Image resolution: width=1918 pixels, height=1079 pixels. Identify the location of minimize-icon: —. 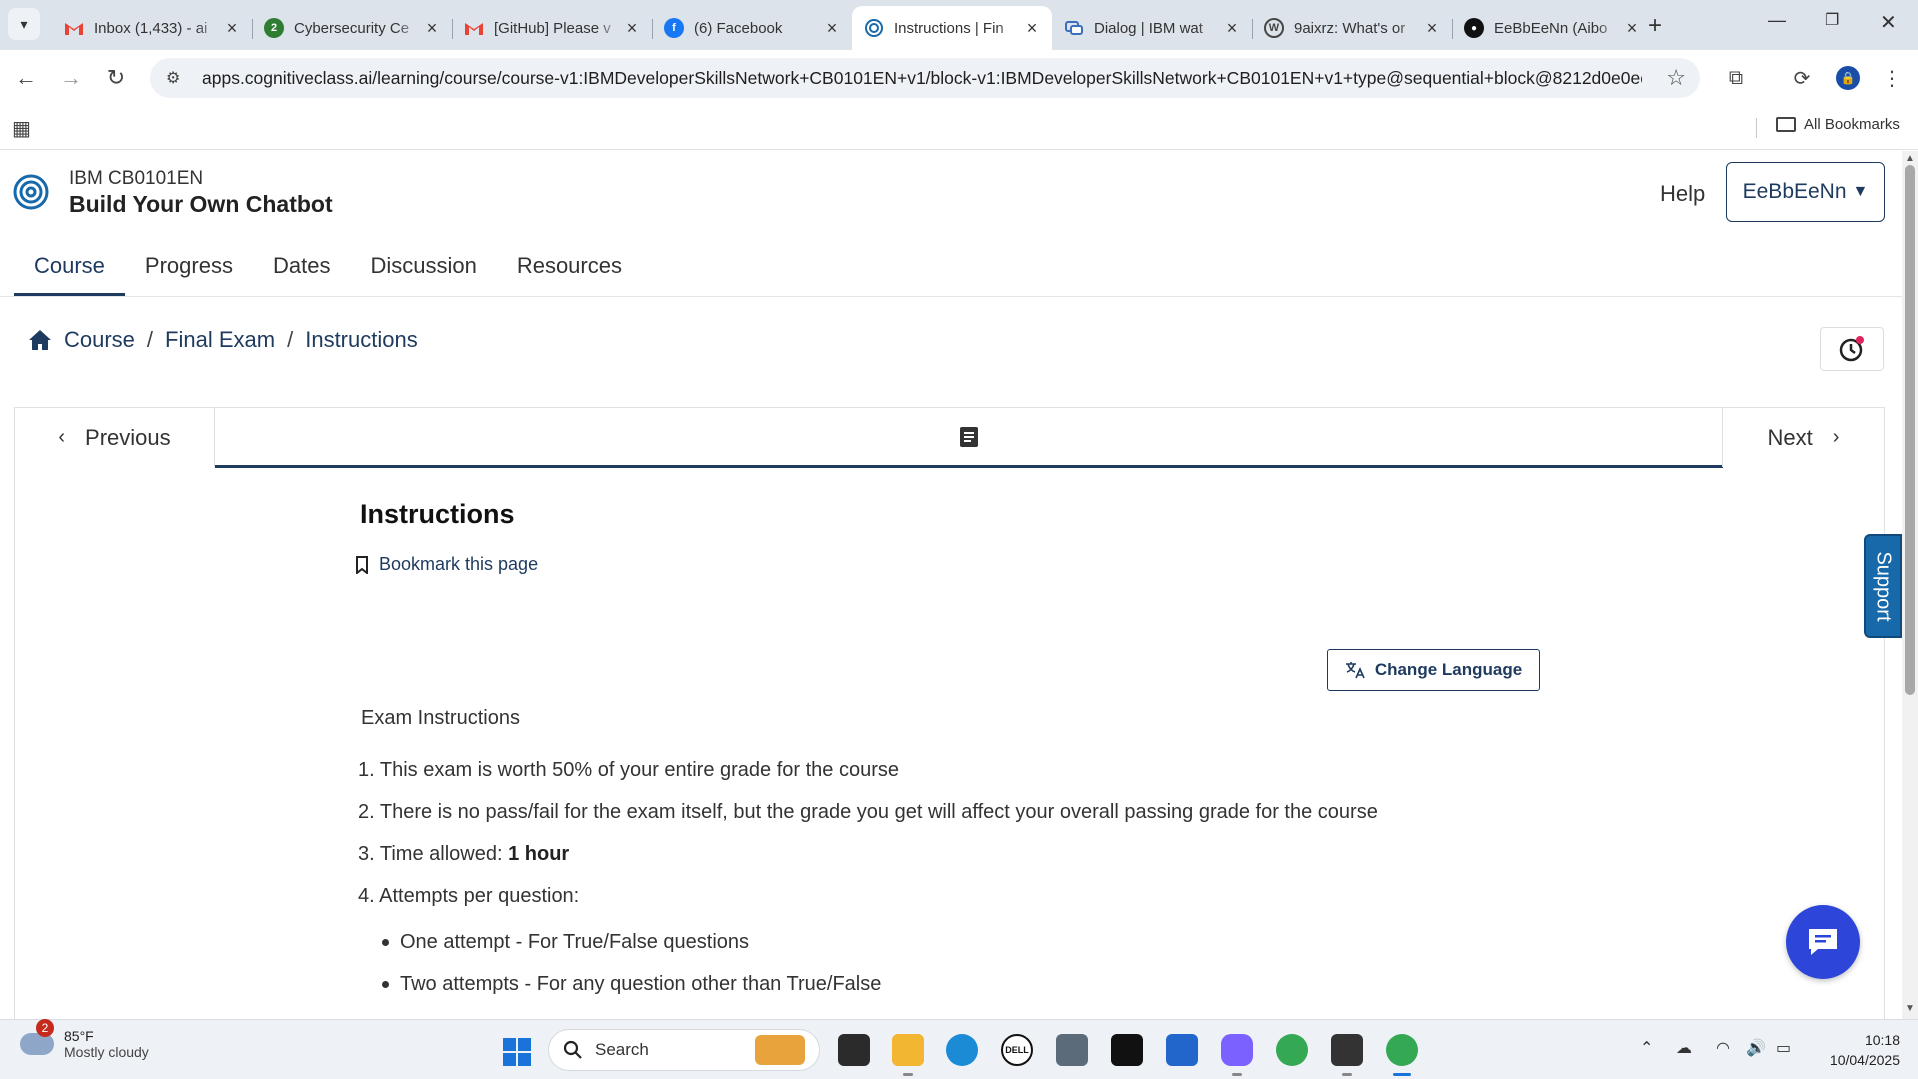
(1777, 20).